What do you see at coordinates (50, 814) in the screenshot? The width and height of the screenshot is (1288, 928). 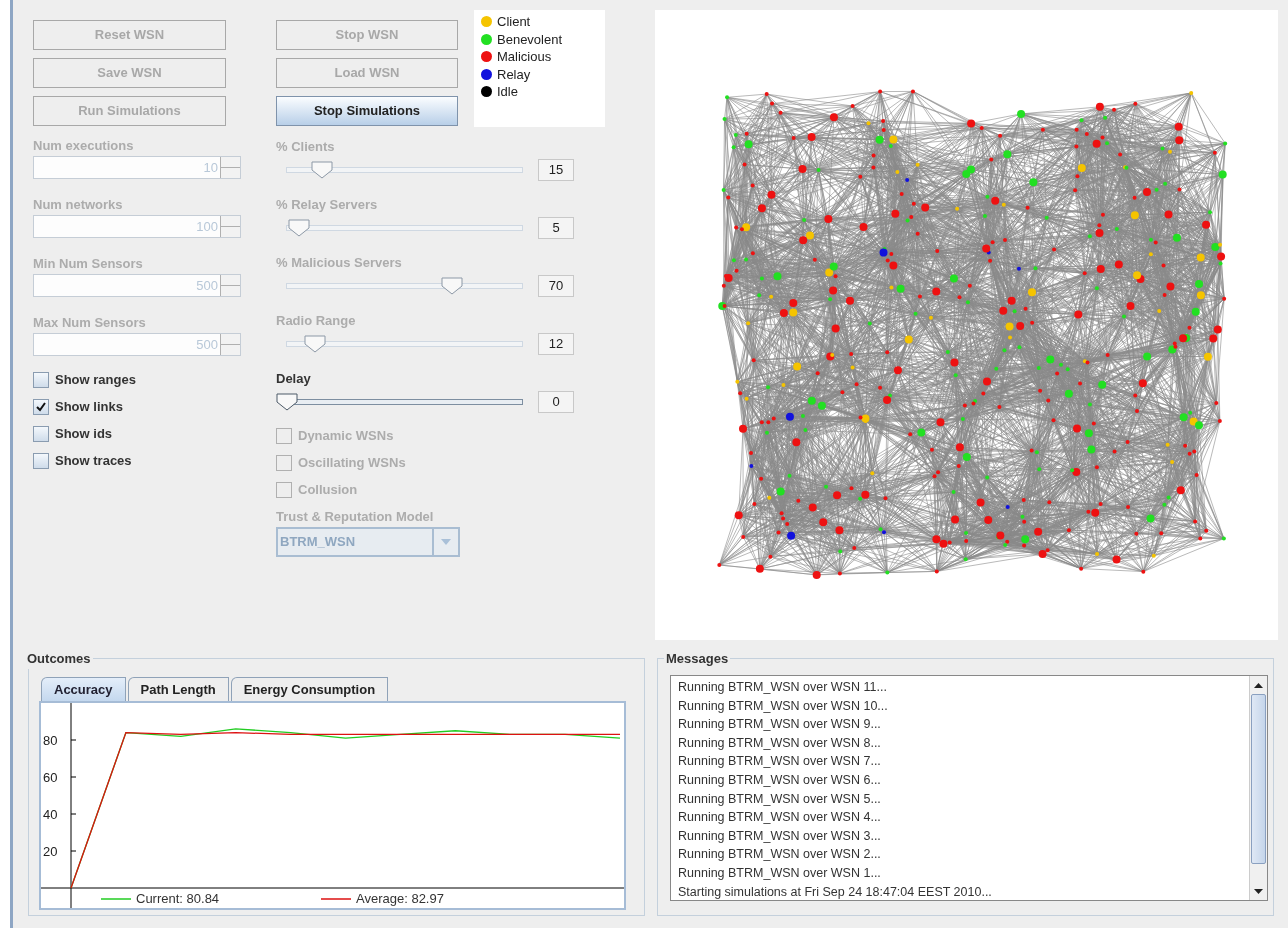 I see `tick-label: 40` at bounding box center [50, 814].